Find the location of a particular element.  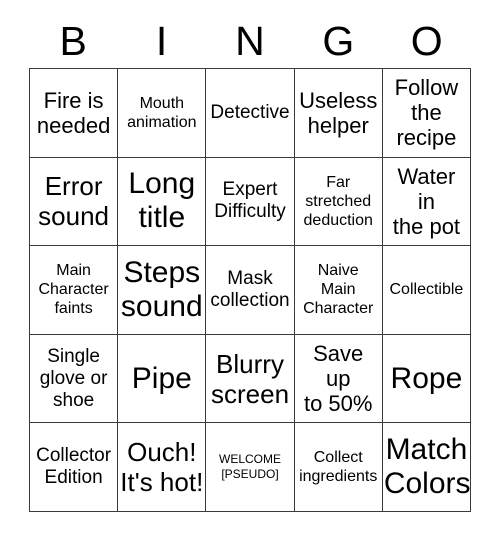

bingo-cell-label: WELCOME [PSEUDO] is located at coordinates (250, 467).